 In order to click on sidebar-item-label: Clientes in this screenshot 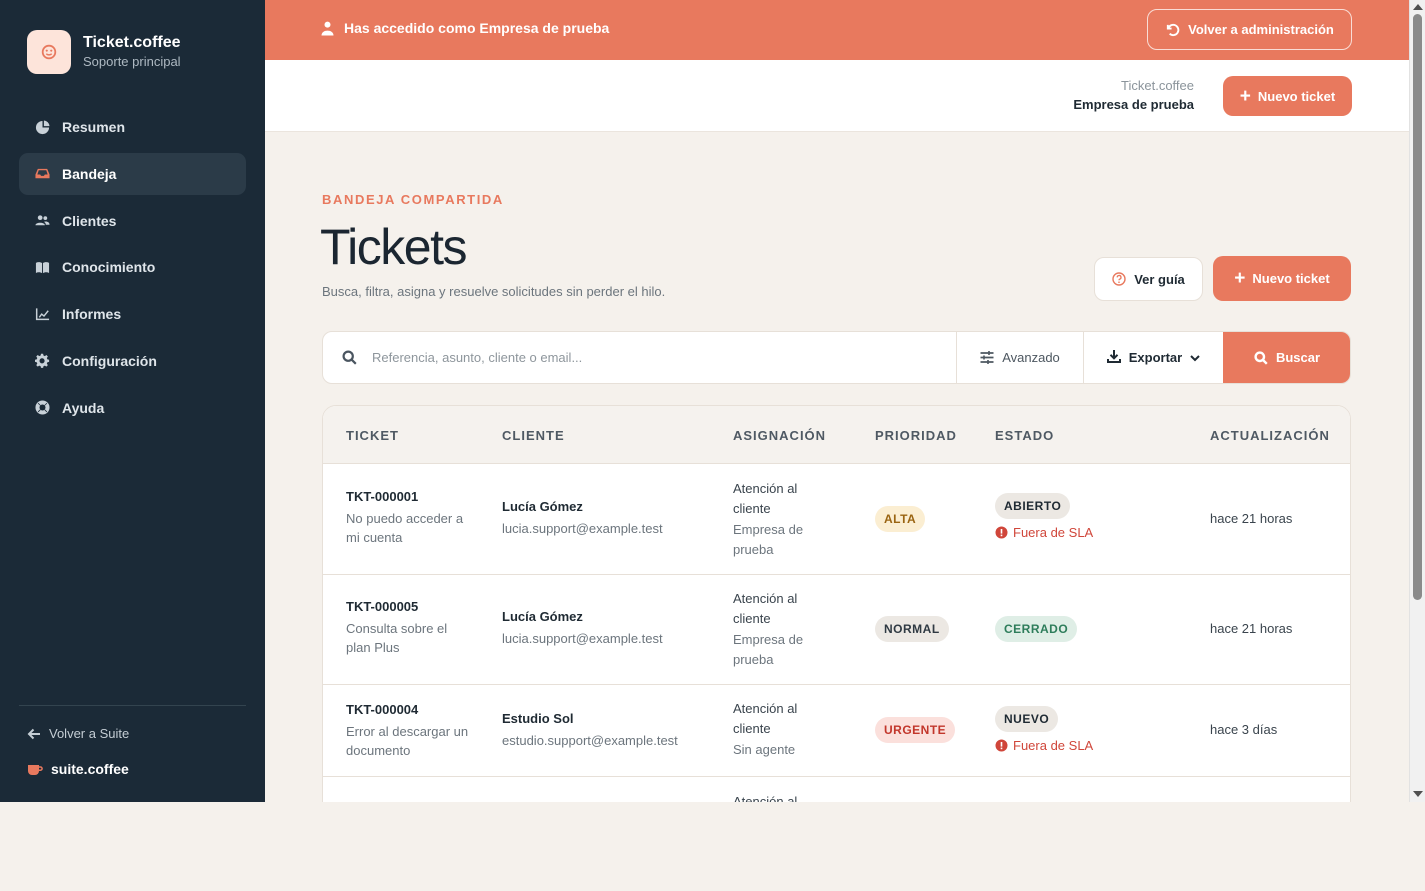, I will do `click(89, 220)`.